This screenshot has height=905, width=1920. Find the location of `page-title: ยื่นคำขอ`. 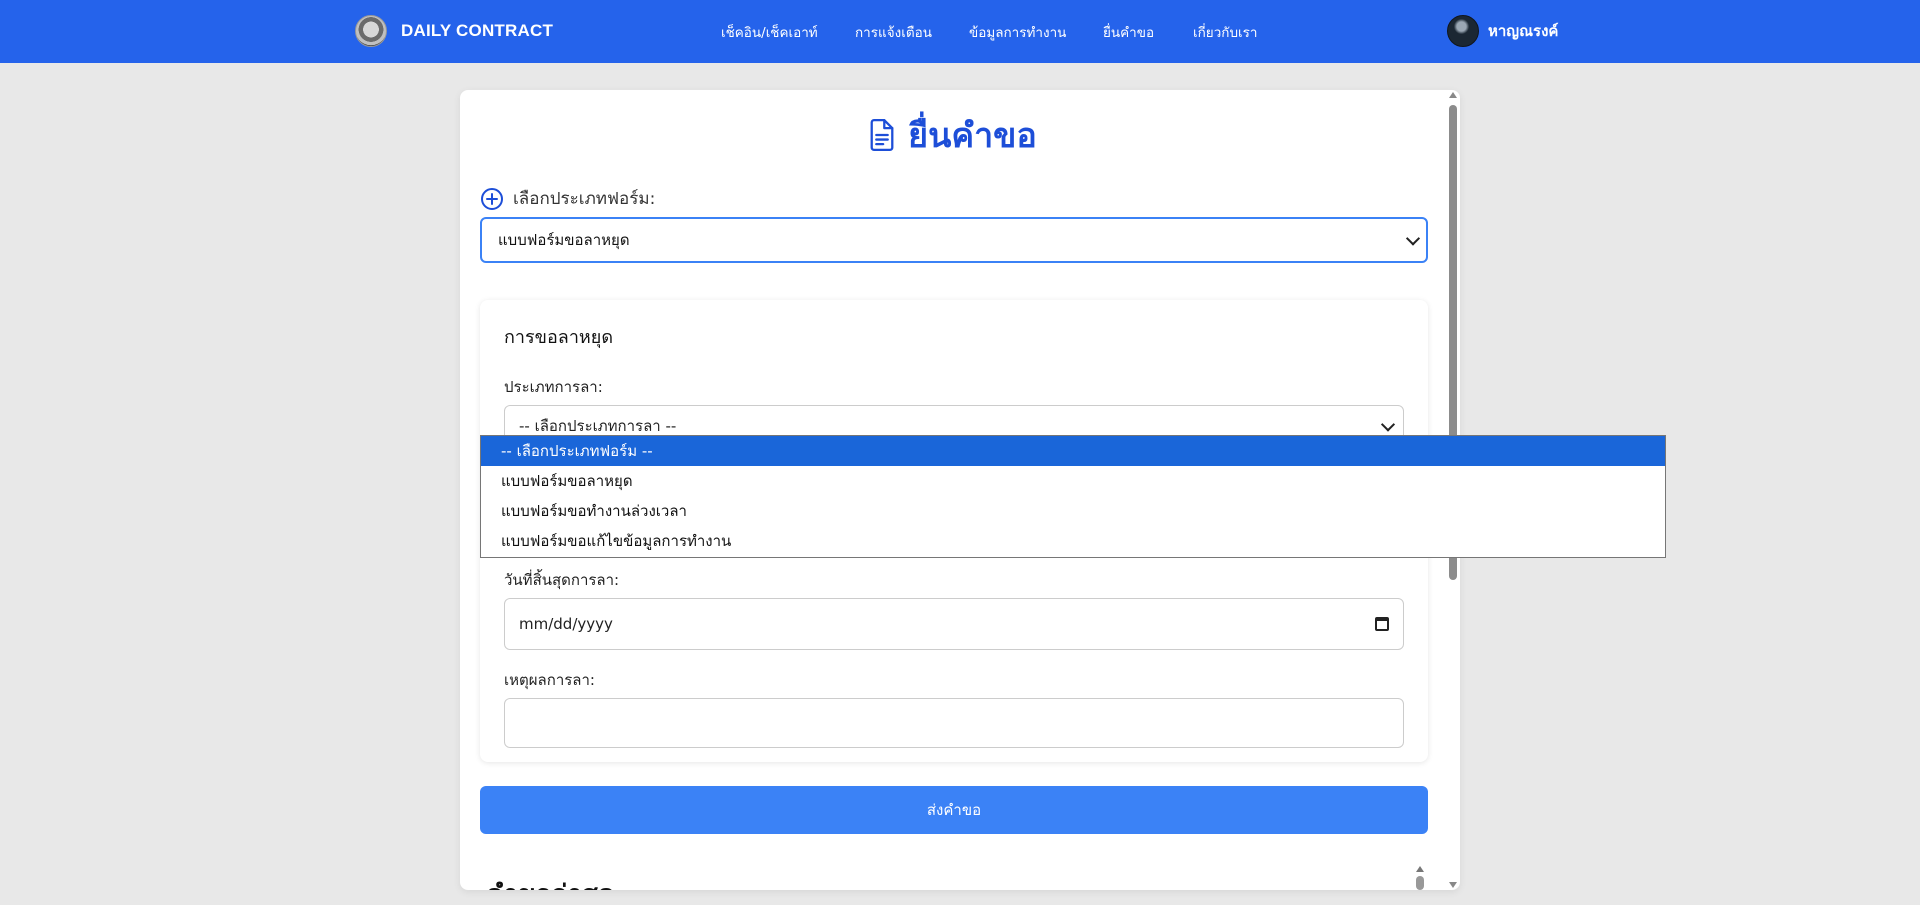

page-title: ยื่นคำขอ is located at coordinates (952, 135).